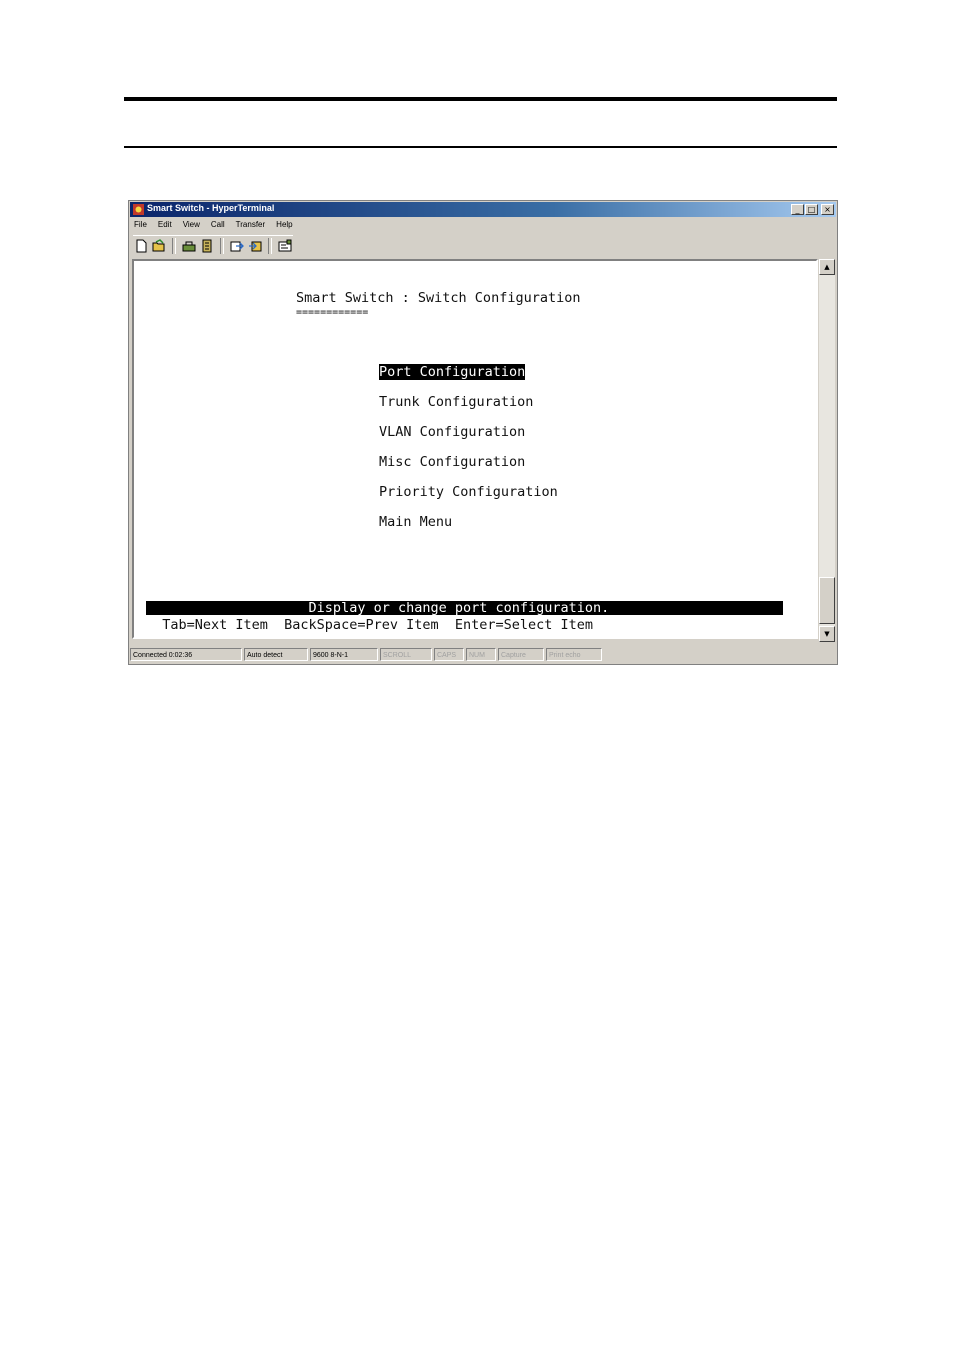 The image size is (954, 1352). Describe the element at coordinates (827, 267) in the screenshot. I see `scroll-up-arrow-icon: ▲` at that location.